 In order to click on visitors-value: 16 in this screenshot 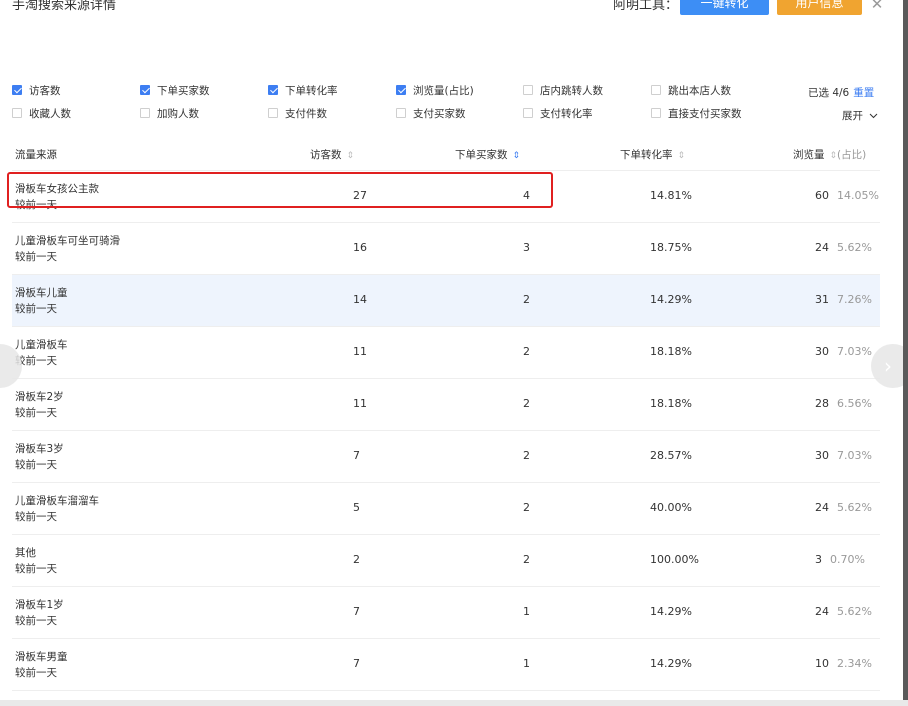, I will do `click(360, 247)`.